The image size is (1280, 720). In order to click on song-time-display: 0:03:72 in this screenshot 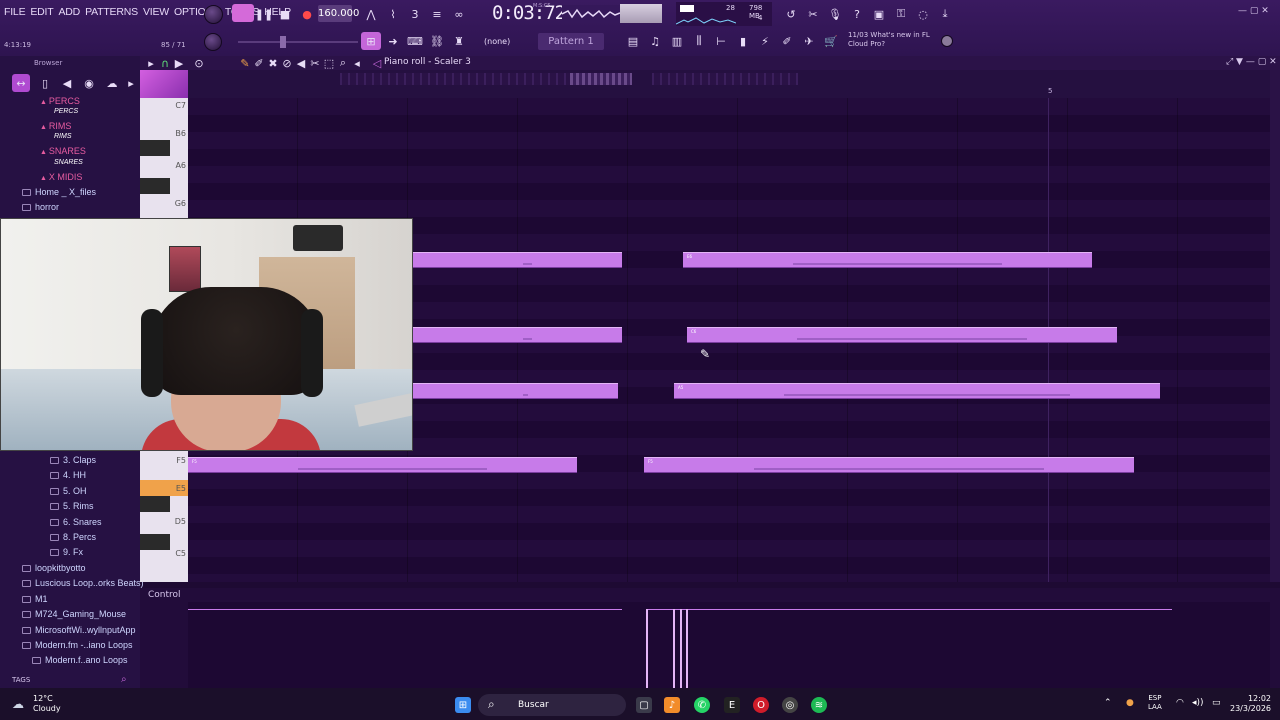, I will do `click(529, 13)`.